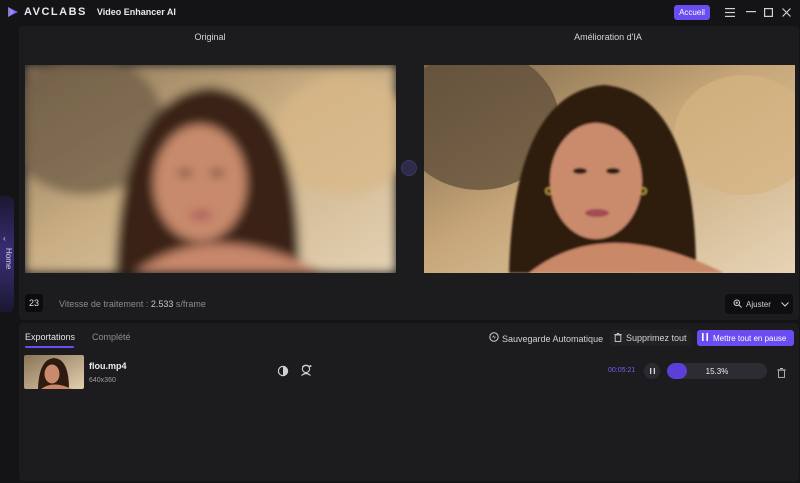 The width and height of the screenshot is (800, 483). I want to click on file-name: flou.mp4, so click(108, 366).